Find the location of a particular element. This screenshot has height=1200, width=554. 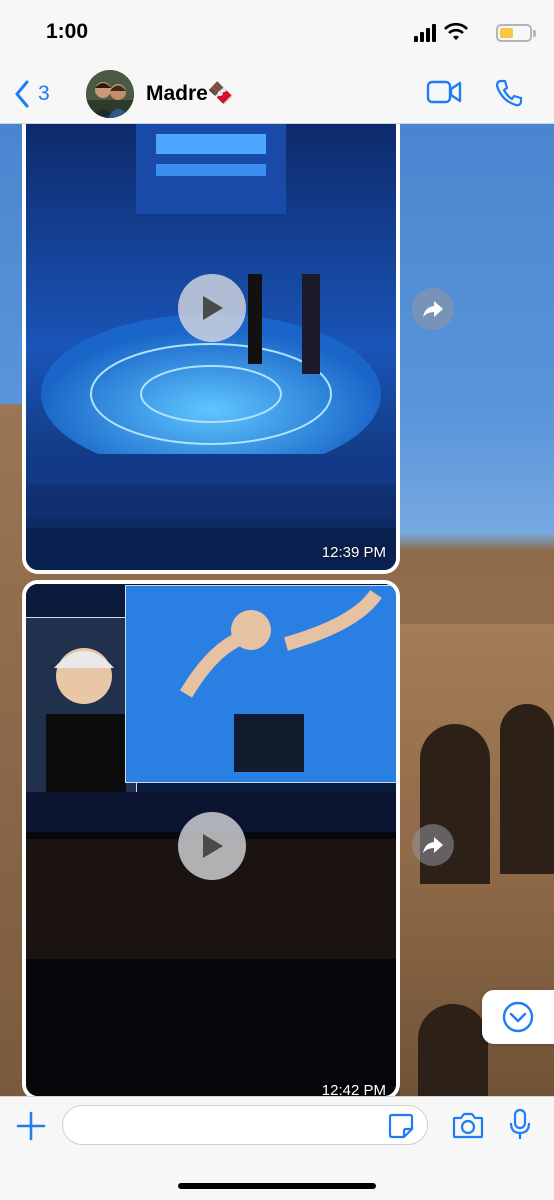

sticker-icon is located at coordinates (401, 1126).